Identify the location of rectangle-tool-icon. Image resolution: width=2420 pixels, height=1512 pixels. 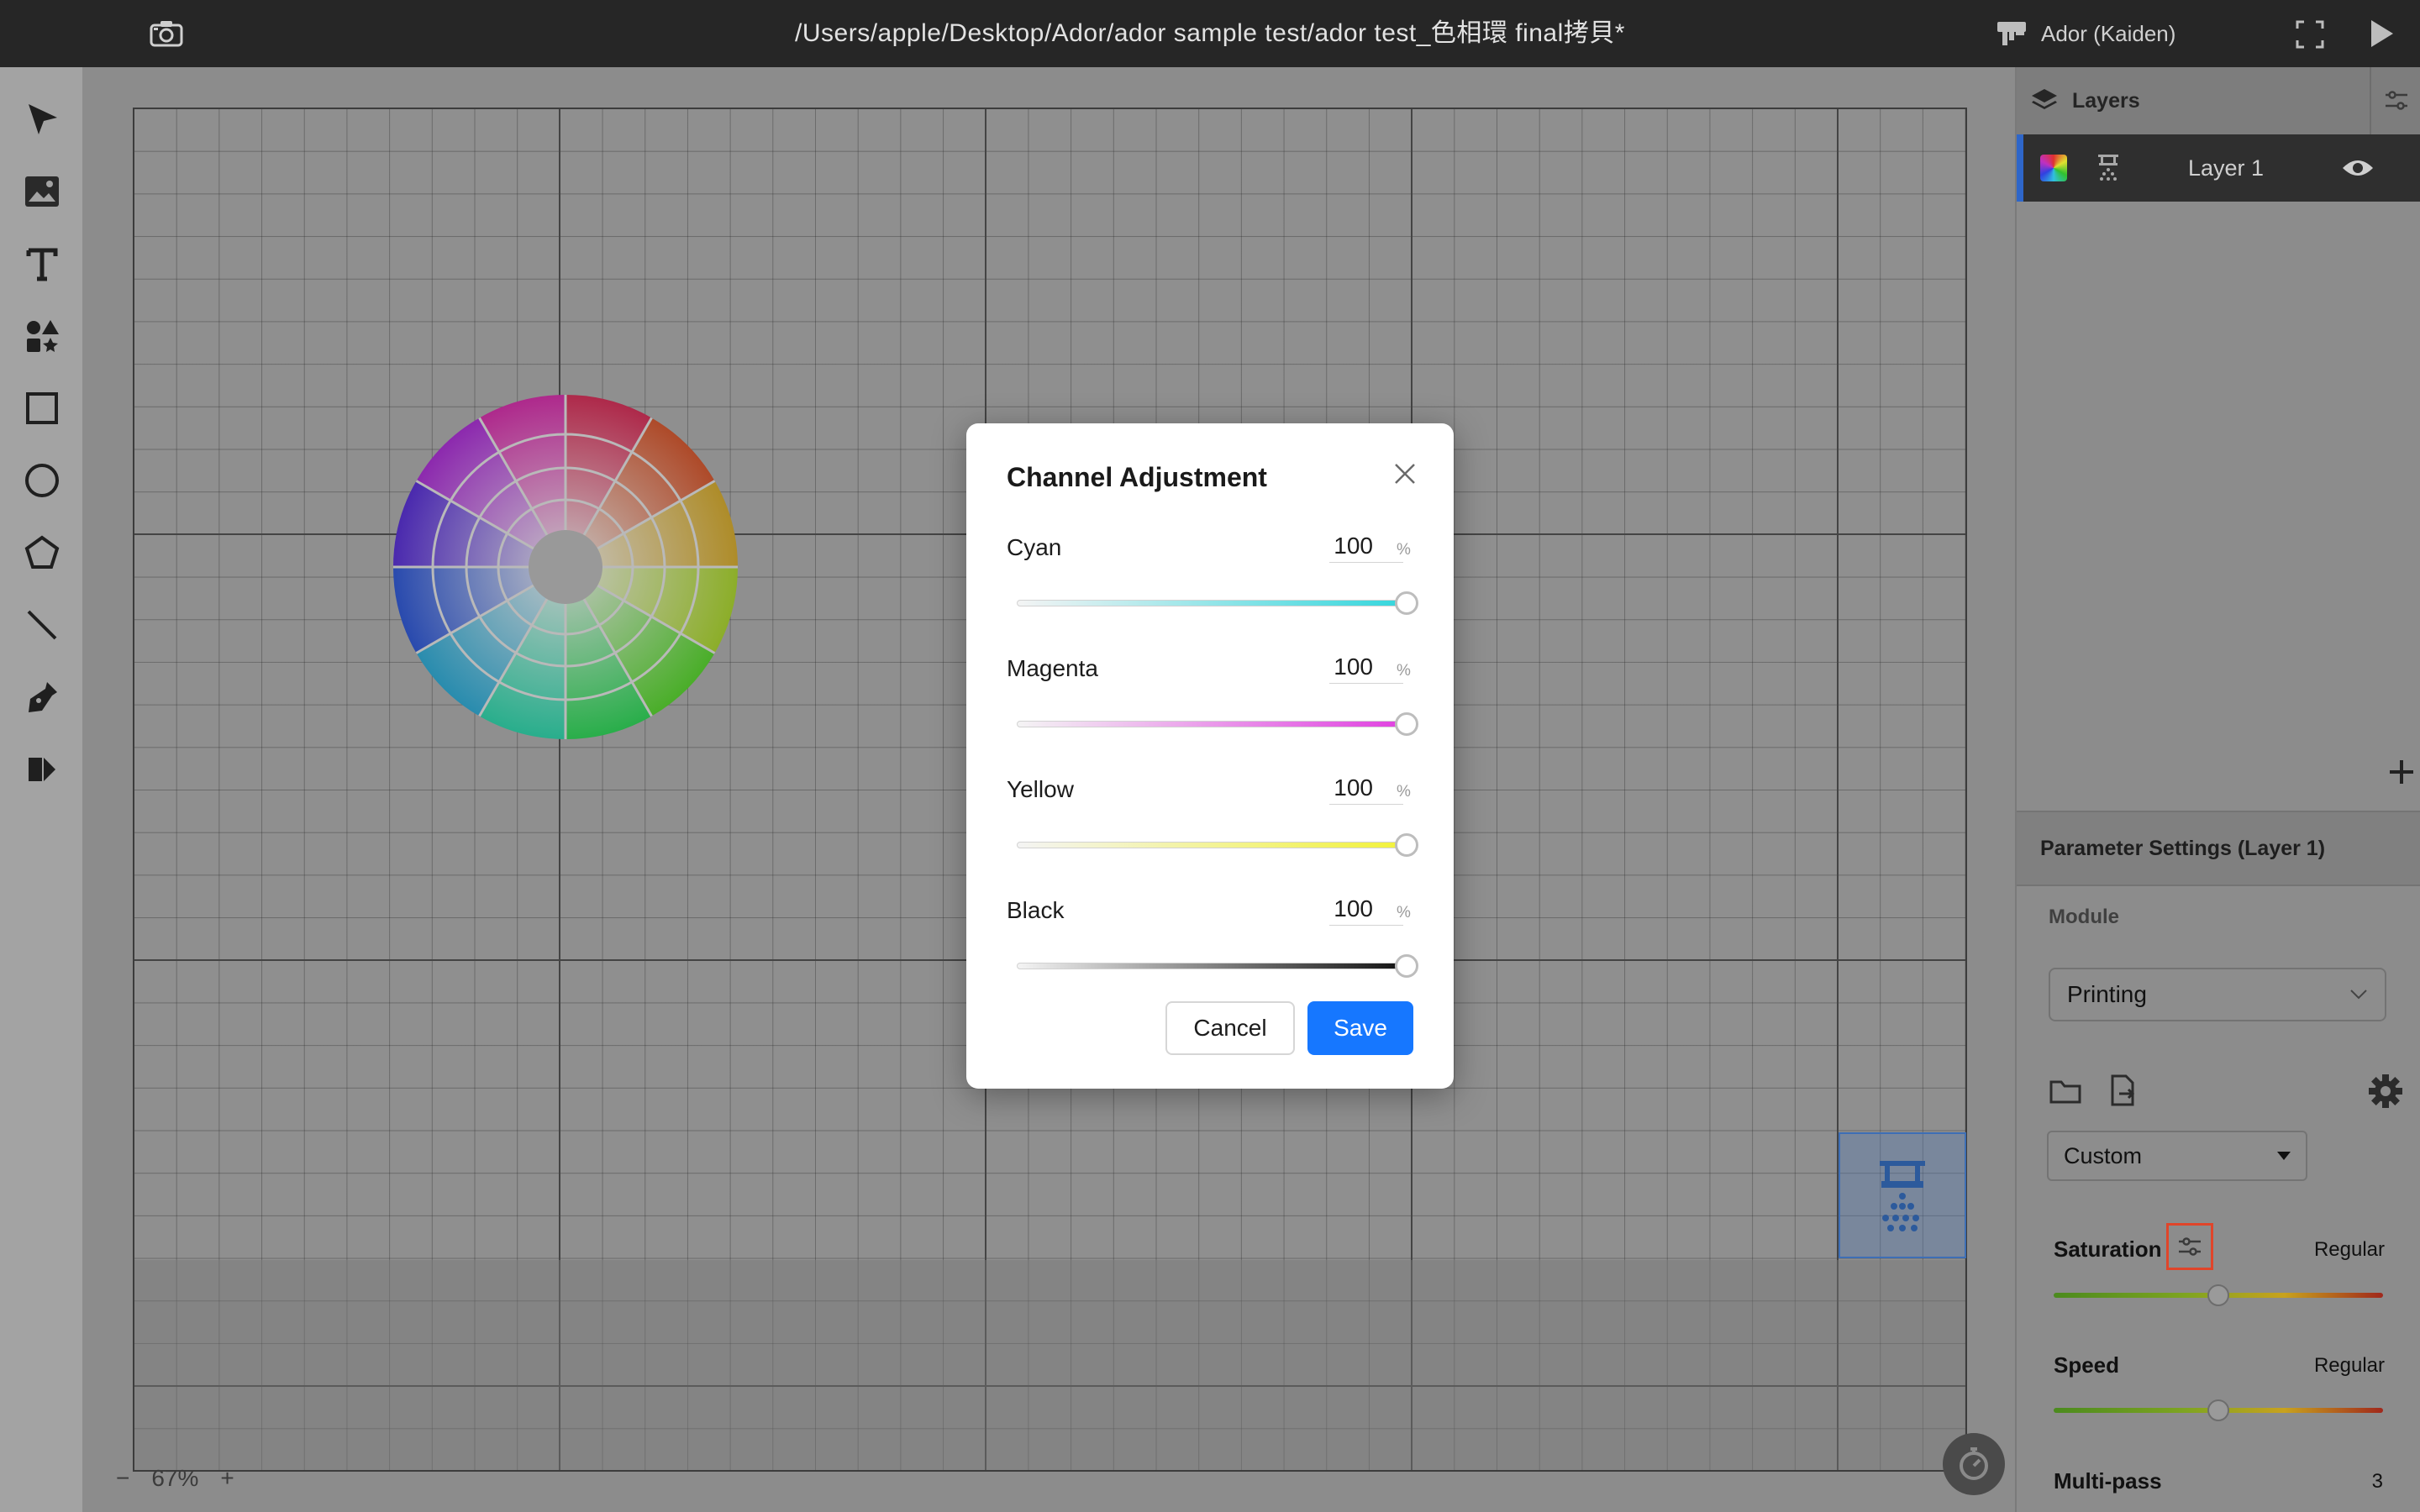
(42, 408).